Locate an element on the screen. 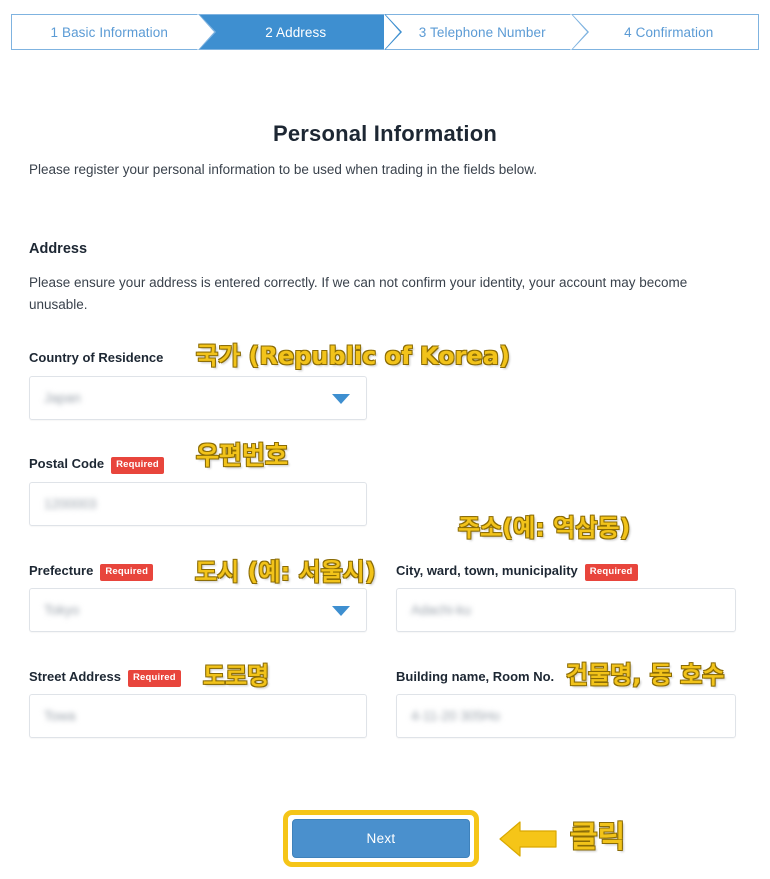  page-title: Personal Information is located at coordinates (385, 133).